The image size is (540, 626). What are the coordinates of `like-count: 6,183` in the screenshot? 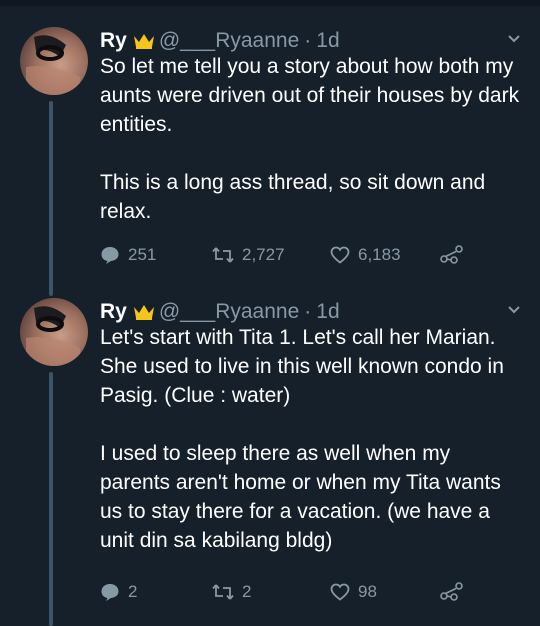 It's located at (379, 254).